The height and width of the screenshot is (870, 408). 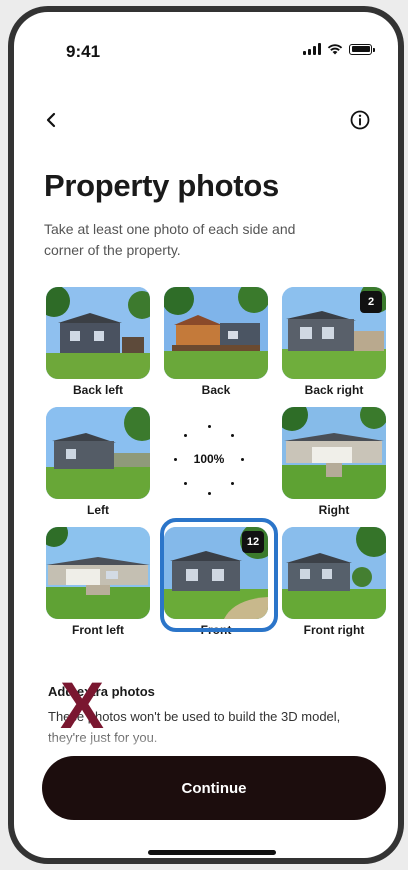 I want to click on photo-tile-right: Right, so click(x=334, y=462).